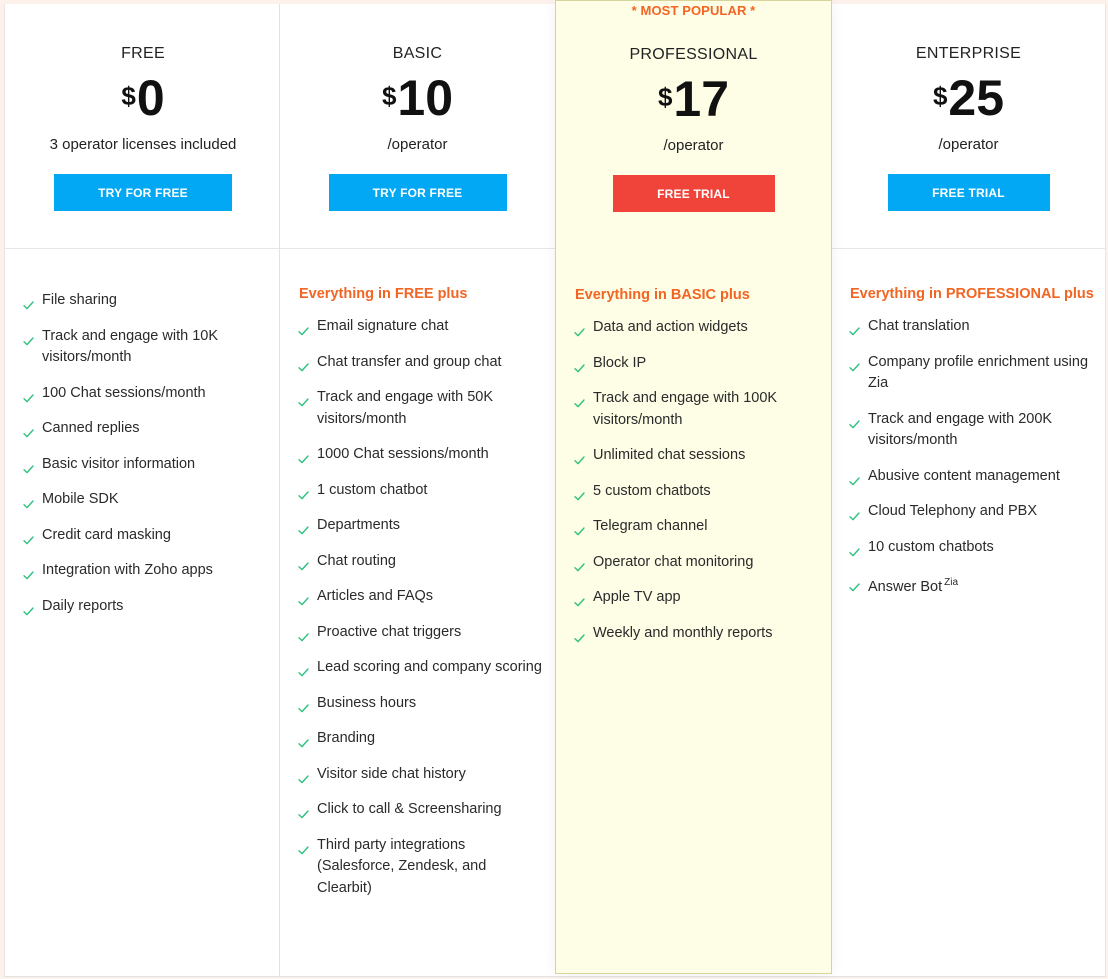 Image resolution: width=1108 pixels, height=979 pixels. I want to click on plan-header: ENTERPRISE $25 /operator FREE TRIAL, so click(968, 126).